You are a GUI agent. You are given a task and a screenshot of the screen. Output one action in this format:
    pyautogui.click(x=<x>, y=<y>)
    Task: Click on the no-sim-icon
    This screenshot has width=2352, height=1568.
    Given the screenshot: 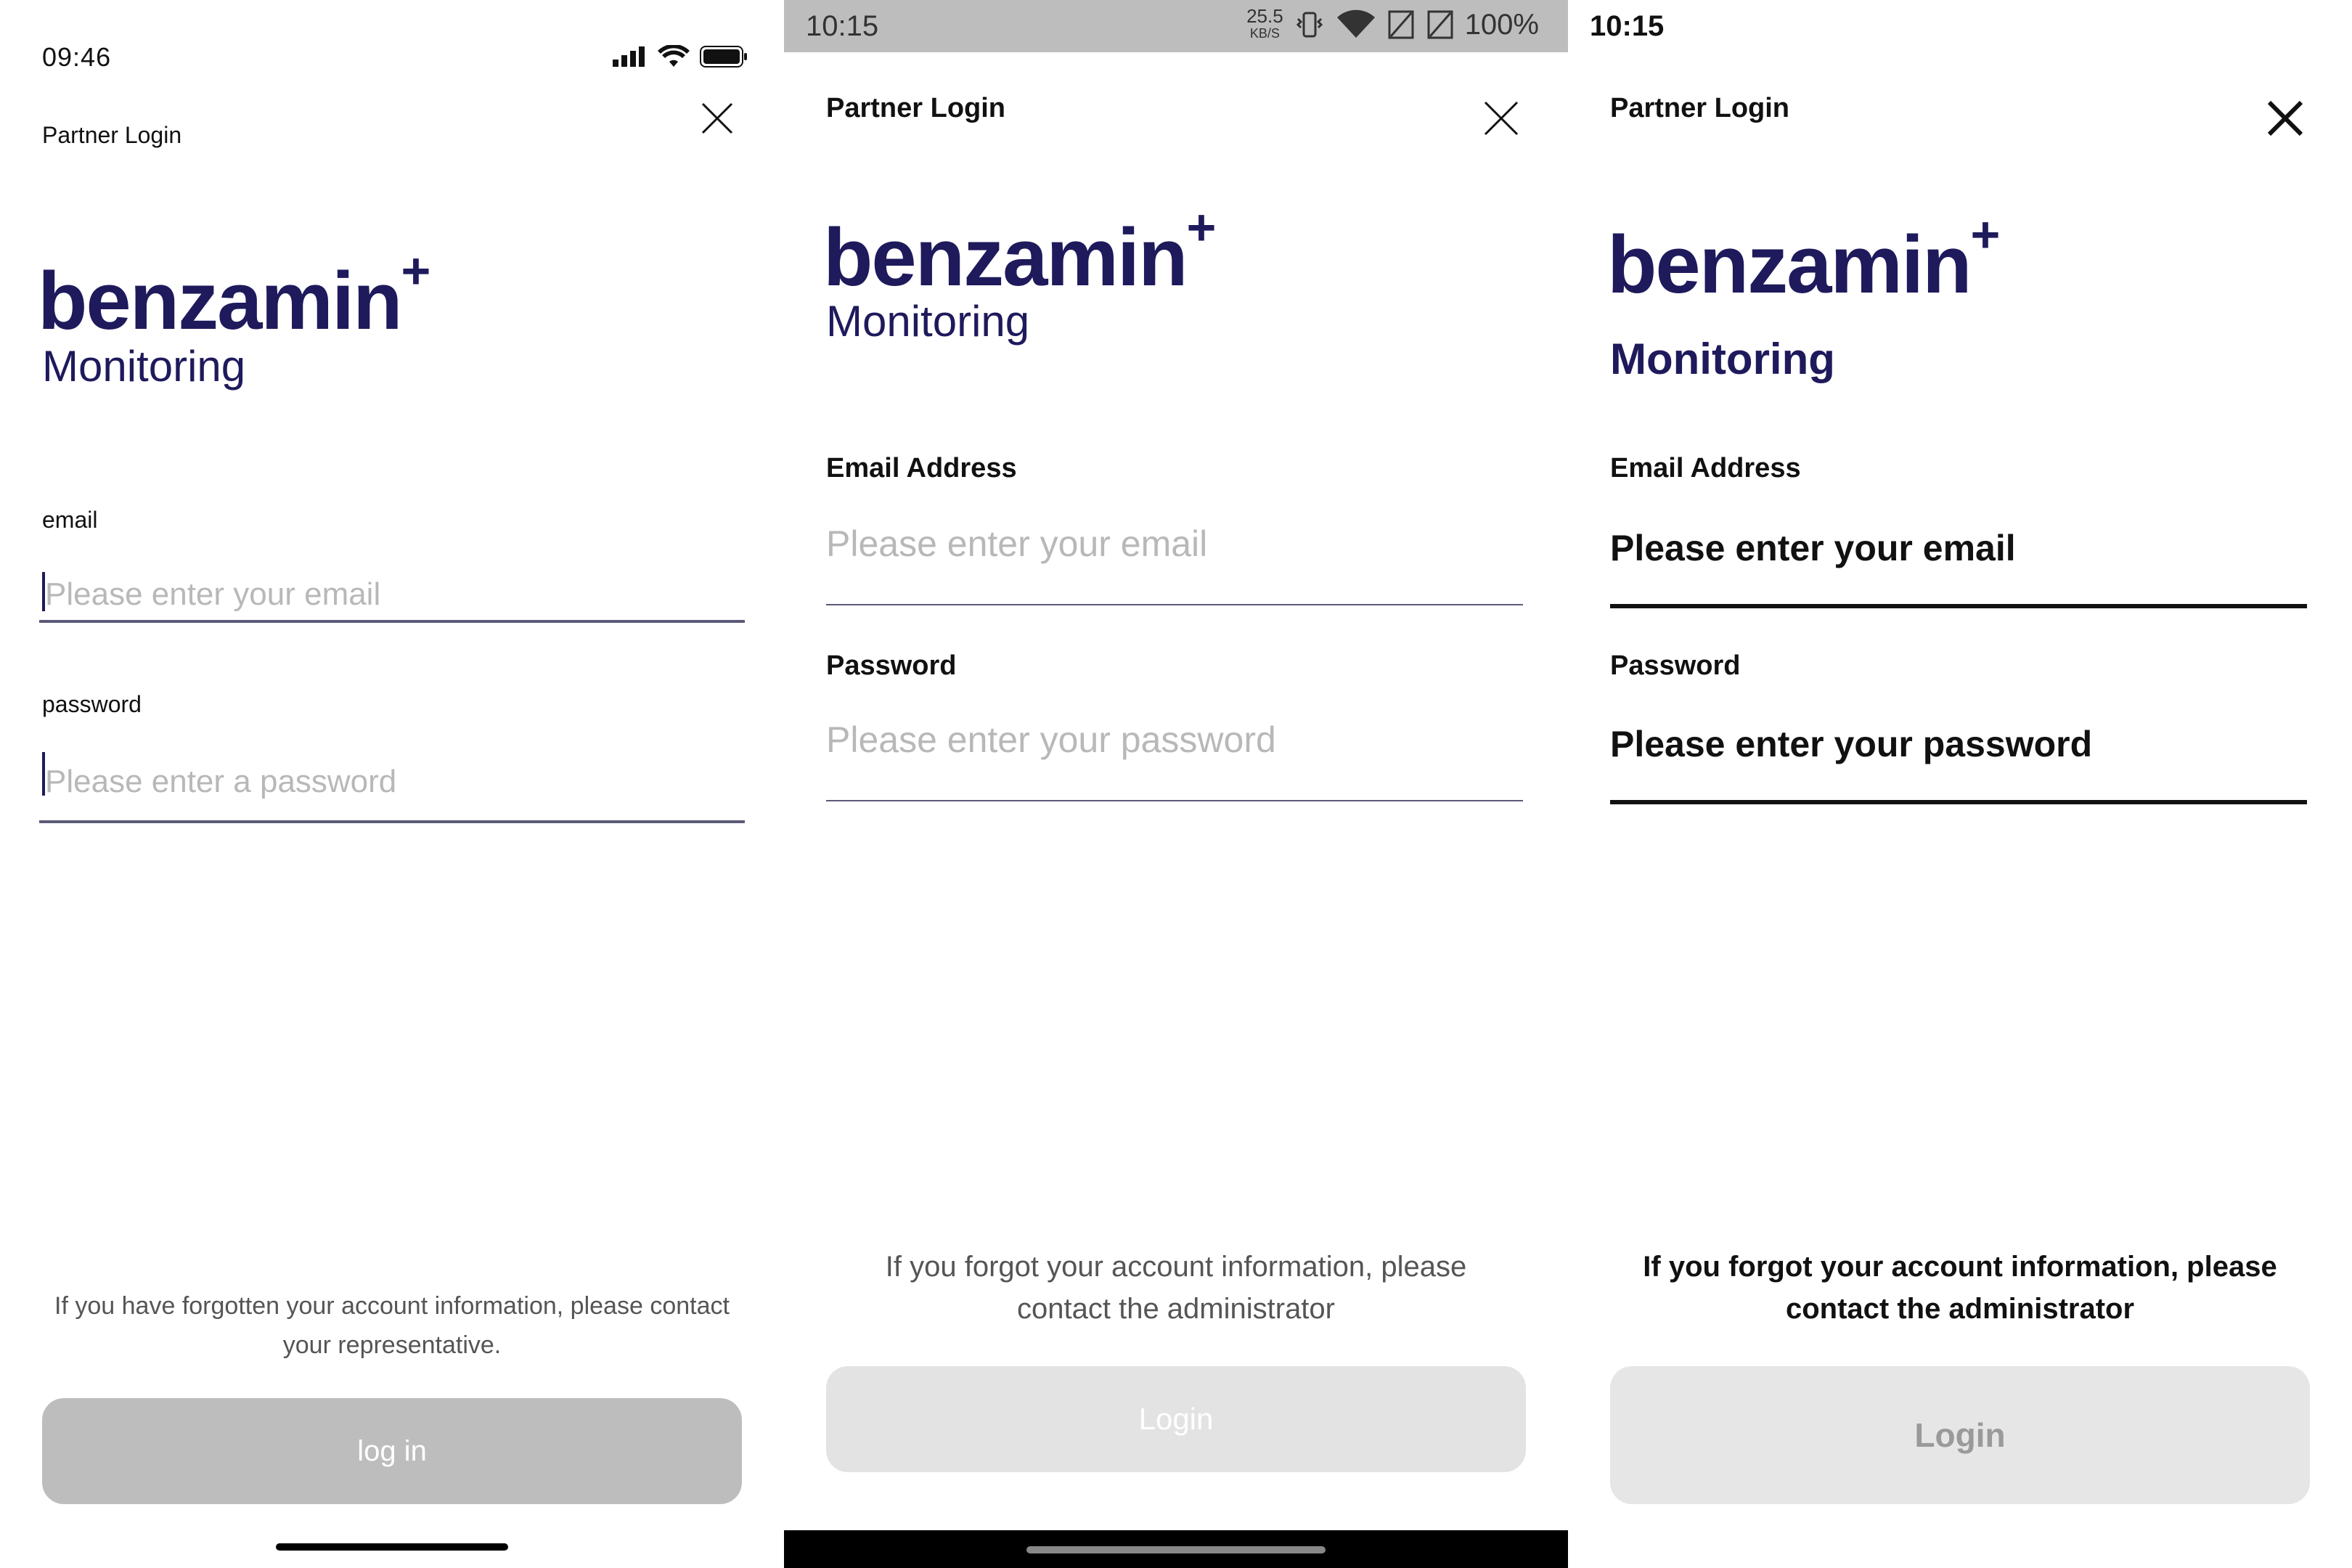 What is the action you would take?
    pyautogui.click(x=1401, y=24)
    